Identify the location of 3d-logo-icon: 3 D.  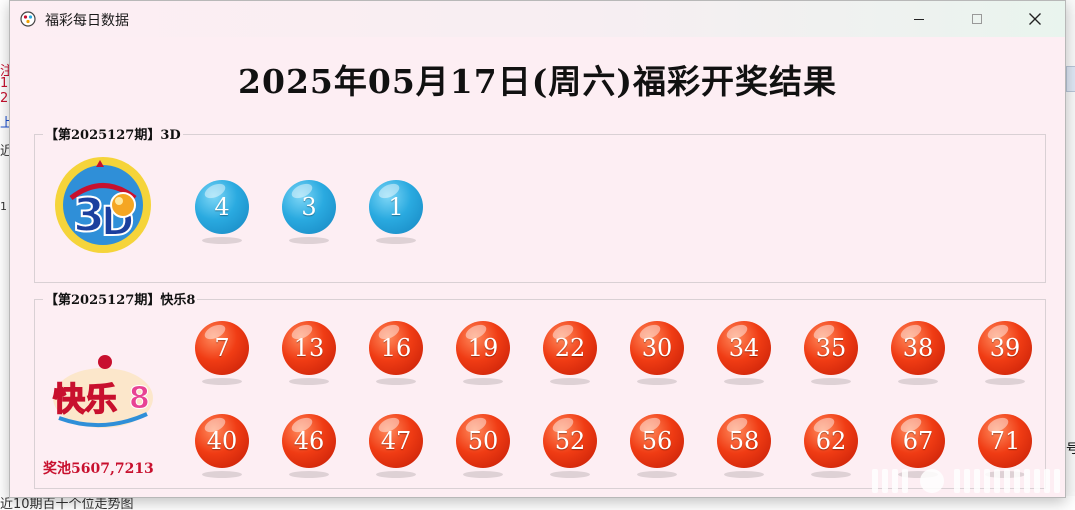
(103, 205).